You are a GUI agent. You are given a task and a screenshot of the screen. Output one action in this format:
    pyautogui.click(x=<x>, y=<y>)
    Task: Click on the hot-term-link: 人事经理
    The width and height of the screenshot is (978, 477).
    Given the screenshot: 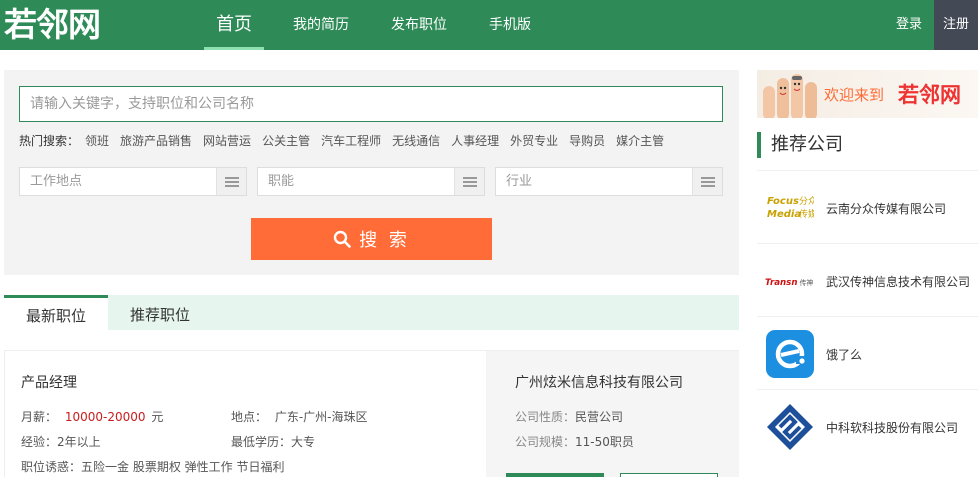 What is the action you would take?
    pyautogui.click(x=475, y=140)
    